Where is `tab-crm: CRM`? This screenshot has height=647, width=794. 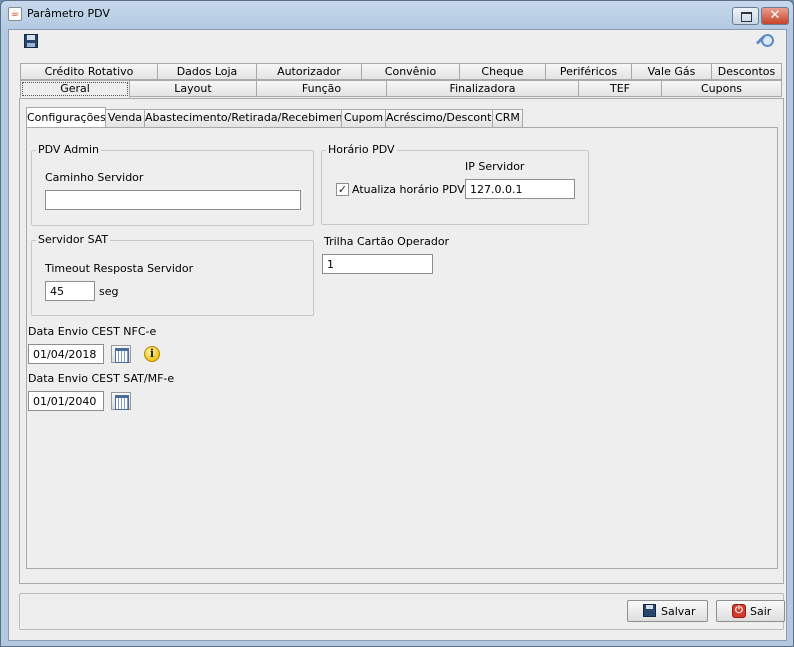
tab-crm: CRM is located at coordinates (507, 118).